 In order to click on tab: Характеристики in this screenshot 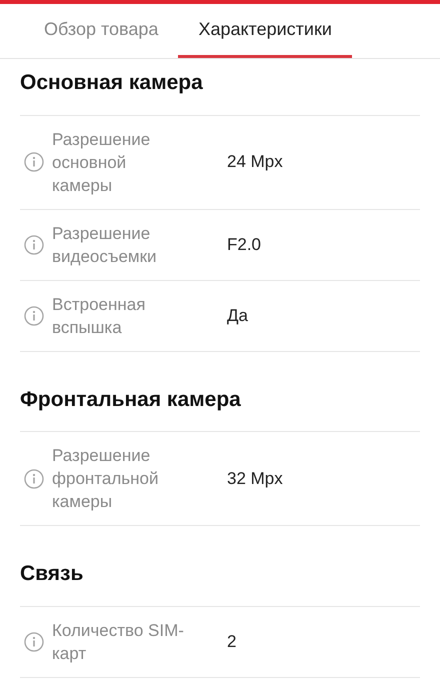, I will do `click(265, 31)`.